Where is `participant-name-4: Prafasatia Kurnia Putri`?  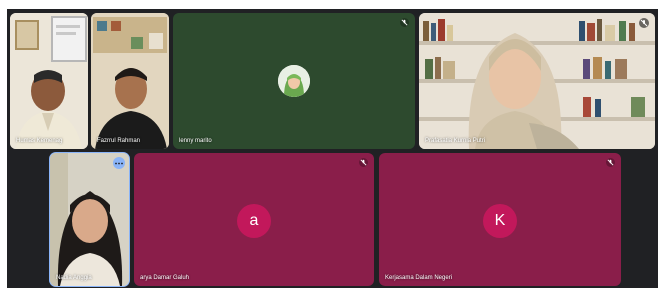 participant-name-4: Prafasatia Kurnia Putri is located at coordinates (455, 141).